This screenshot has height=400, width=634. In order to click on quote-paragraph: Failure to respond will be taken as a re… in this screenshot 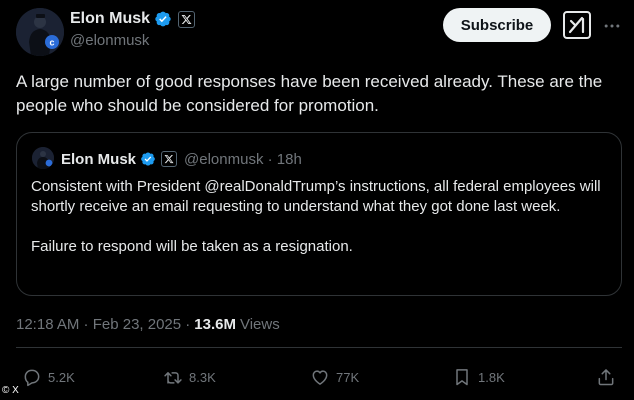, I will do `click(192, 246)`.